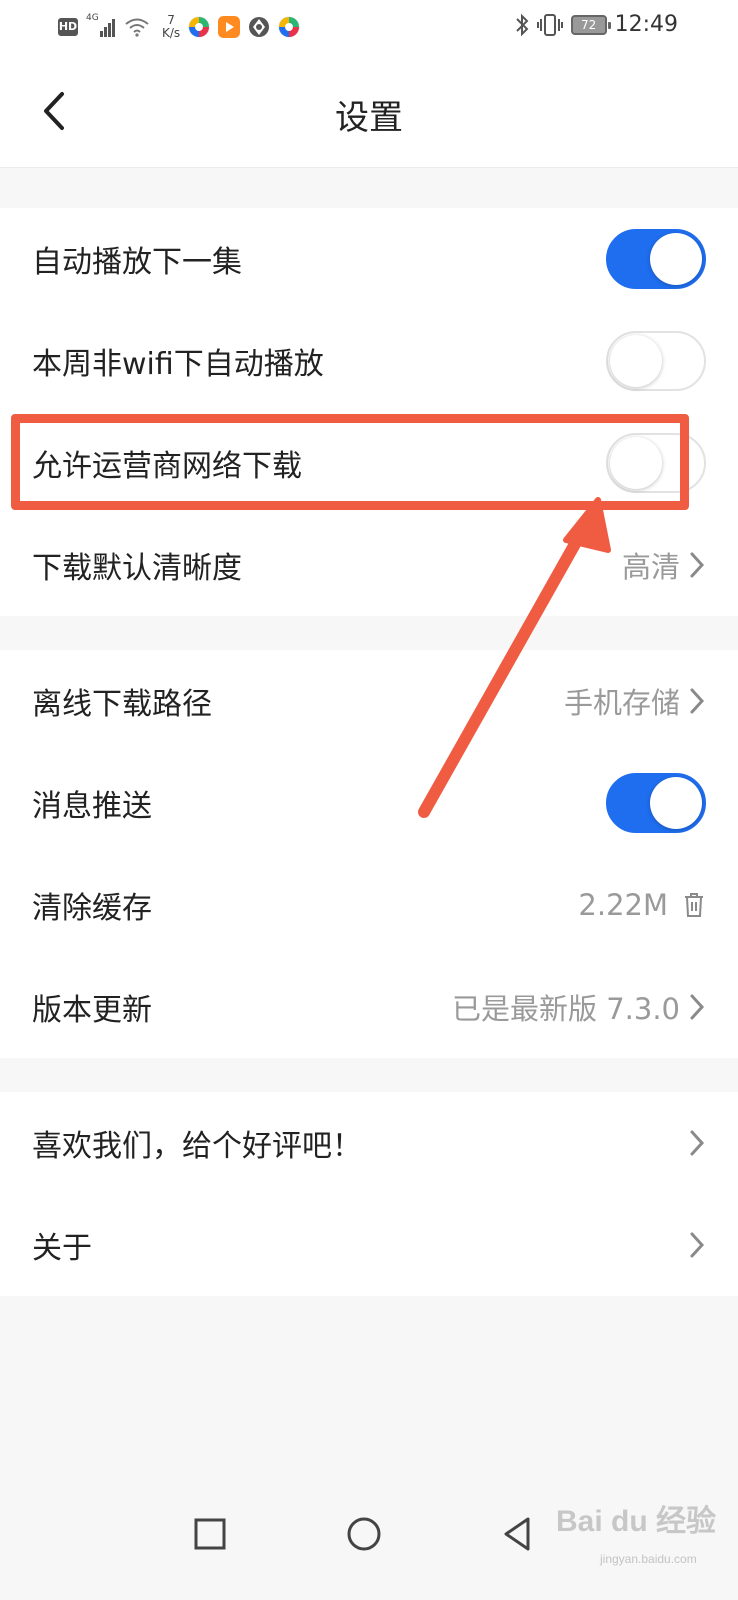 The width and height of the screenshot is (738, 1600). Describe the element at coordinates (369, 361) in the screenshot. I see `setting-row-autoplay-non-wifi: 本周非wifi下自动播放` at that location.